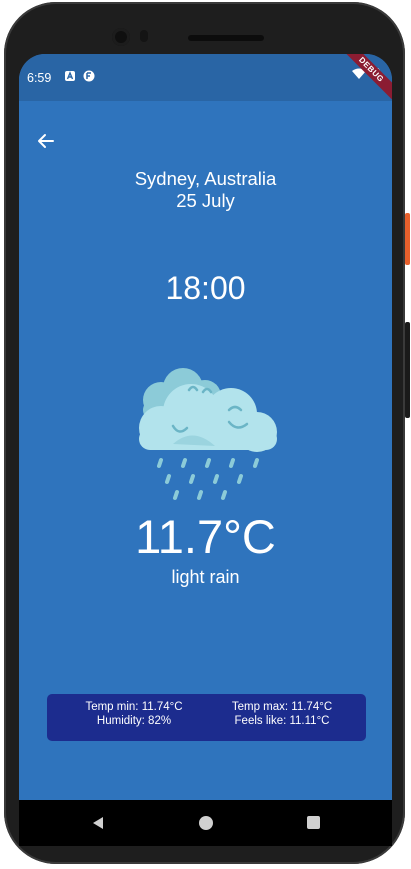  Describe the element at coordinates (205, 288) in the screenshot. I see `forecast-time: 18:00` at that location.